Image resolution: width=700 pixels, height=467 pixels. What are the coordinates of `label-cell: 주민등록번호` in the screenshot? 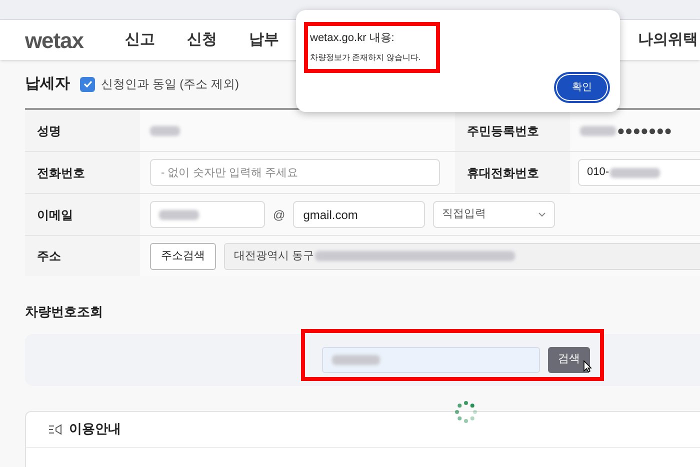 It's located at (512, 131).